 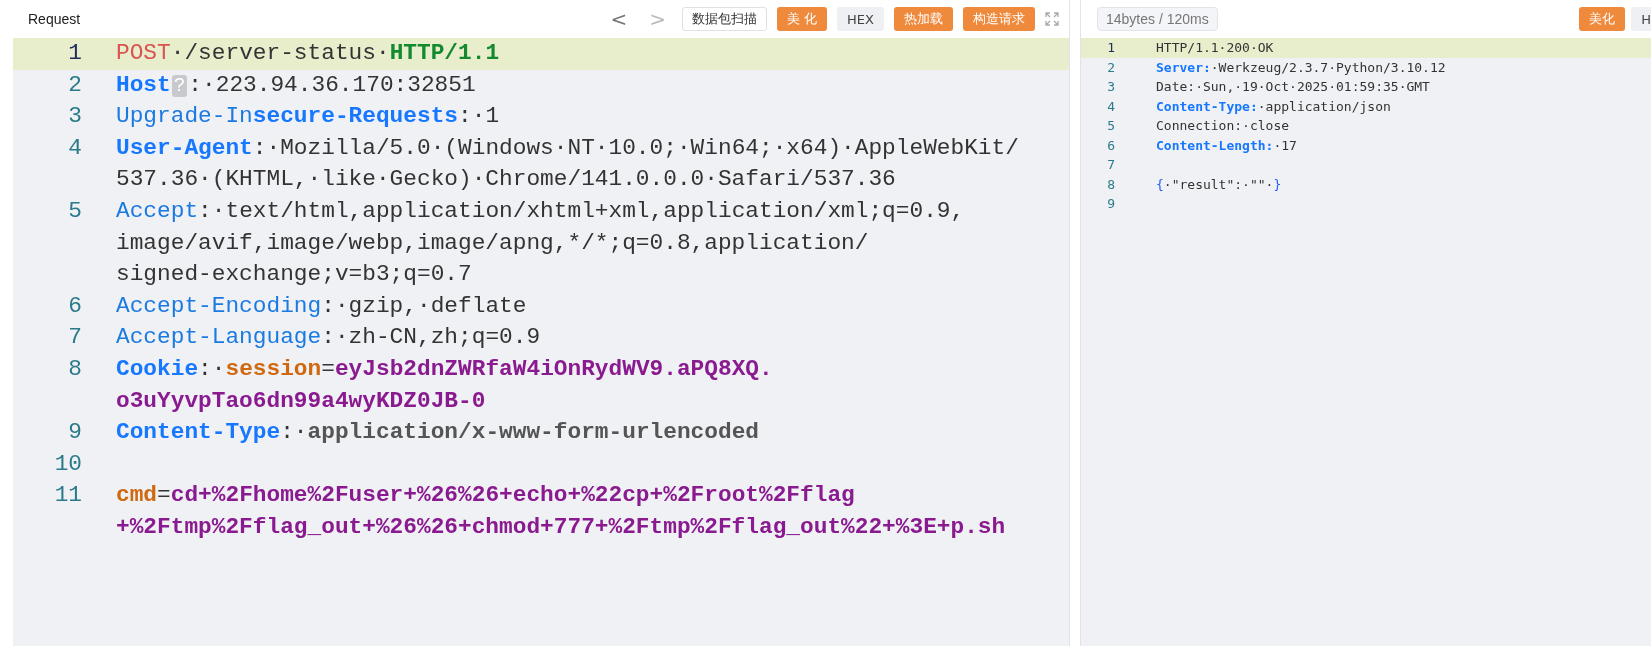 What do you see at coordinates (492, 242) in the screenshot?
I see `code-text: image/avif,image/webp,image/apng,*/*;q=0.8,application/` at bounding box center [492, 242].